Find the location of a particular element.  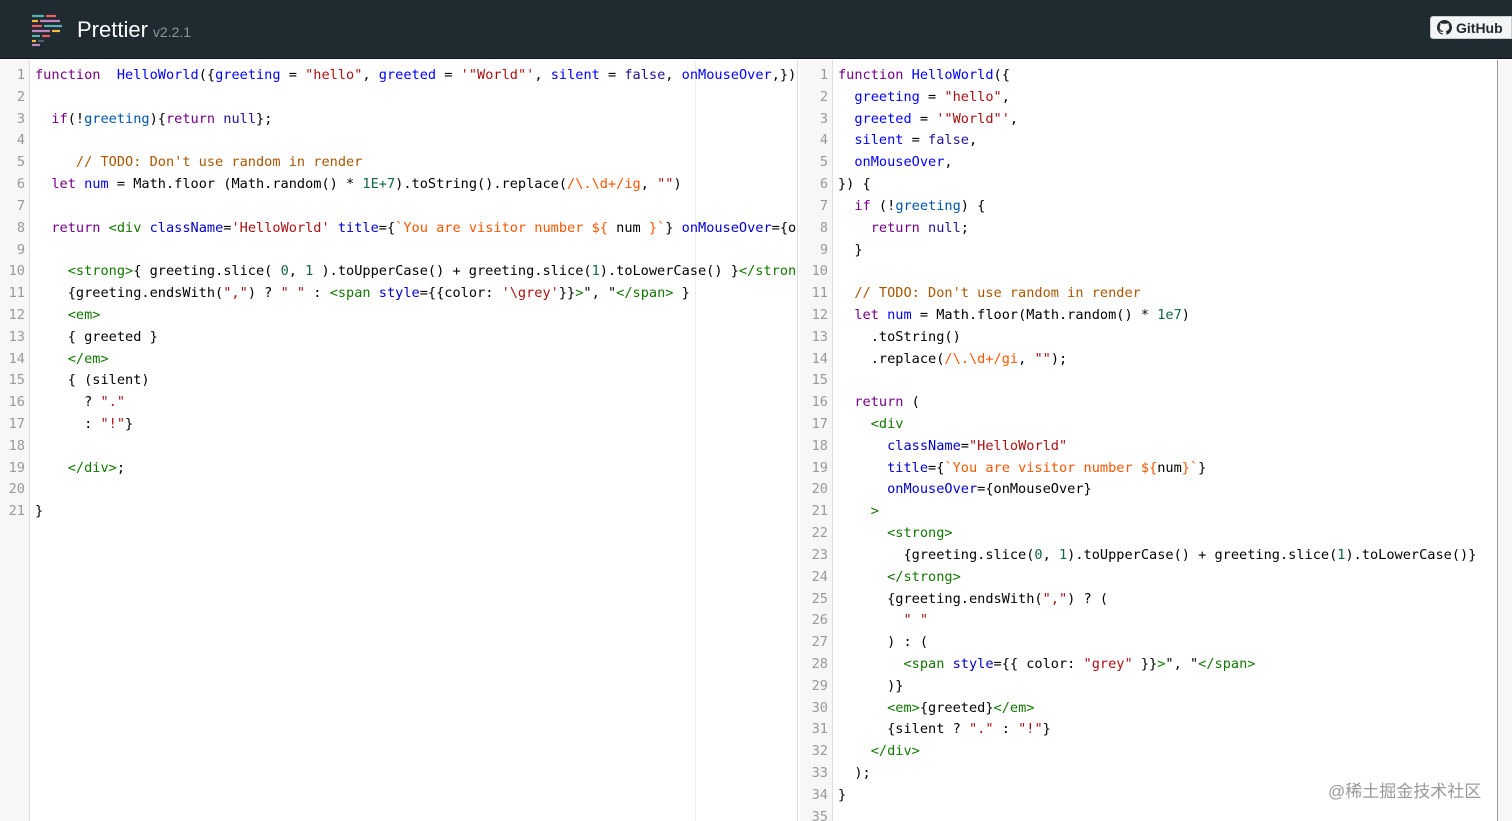

code-line: 6}) { is located at coordinates (1156, 185).